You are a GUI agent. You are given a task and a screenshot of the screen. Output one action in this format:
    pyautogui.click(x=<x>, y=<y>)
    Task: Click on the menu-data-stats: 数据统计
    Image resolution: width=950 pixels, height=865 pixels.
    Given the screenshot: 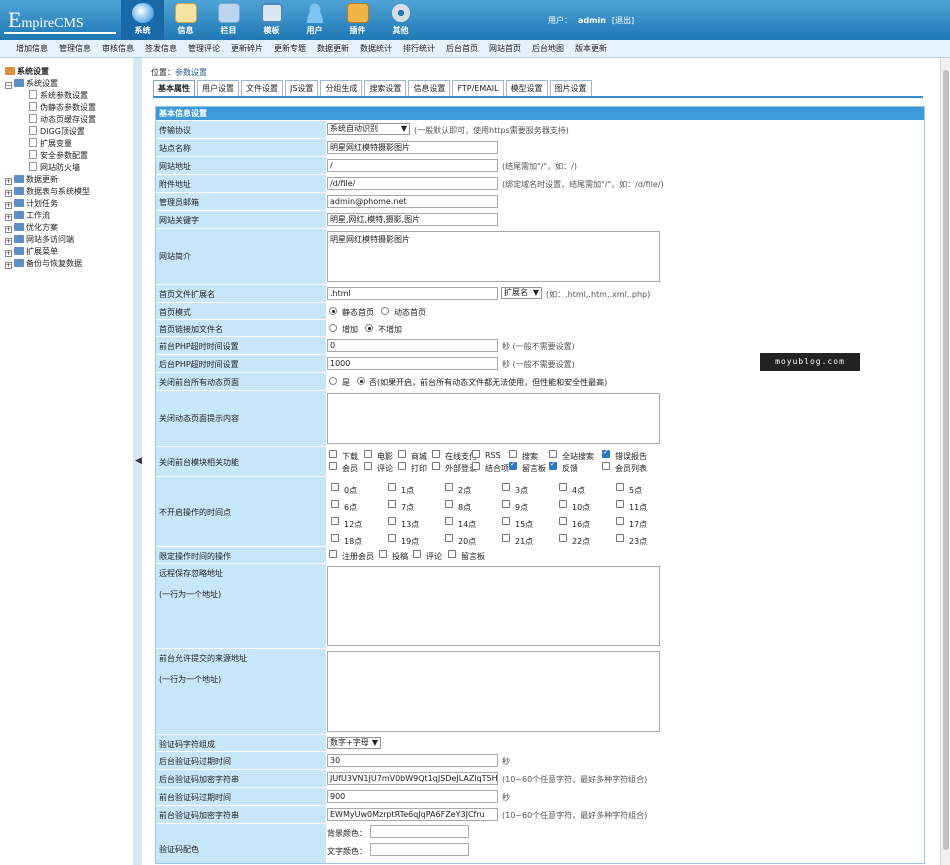 What is the action you would take?
    pyautogui.click(x=376, y=48)
    